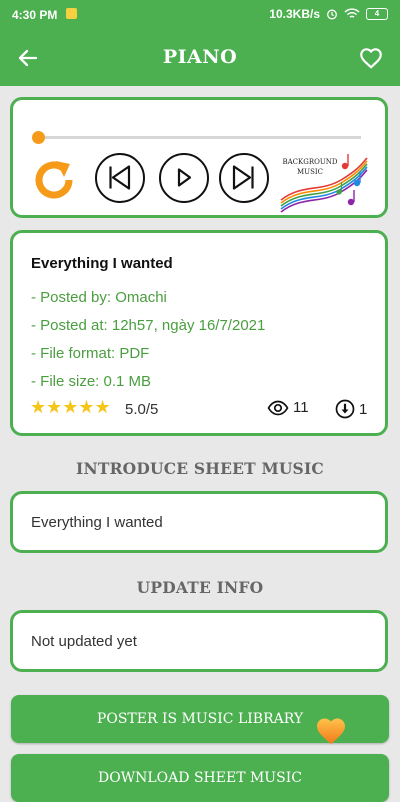 This screenshot has width=400, height=802. Describe the element at coordinates (199, 522) in the screenshot. I see `introduce-card: Everything I wanted` at that location.